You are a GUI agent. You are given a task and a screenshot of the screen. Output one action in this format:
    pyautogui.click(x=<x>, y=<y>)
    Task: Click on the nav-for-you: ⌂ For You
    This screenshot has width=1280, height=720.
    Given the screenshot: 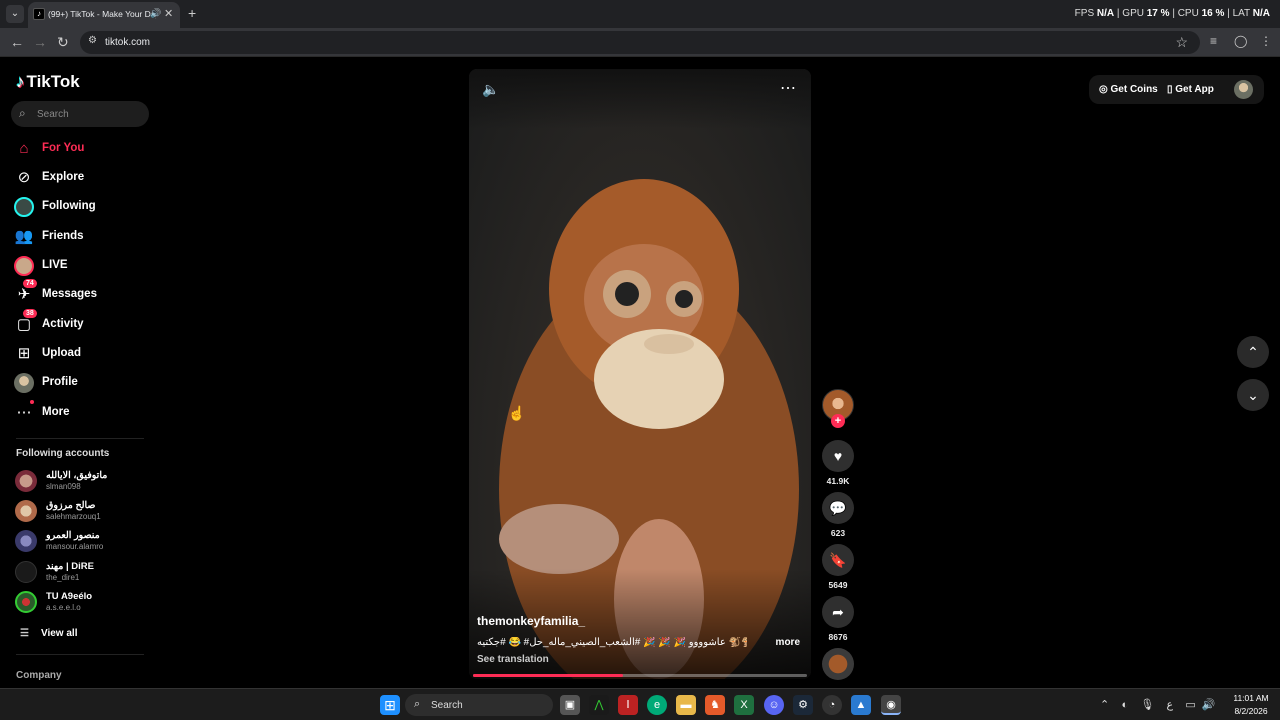 What is the action you would take?
    pyautogui.click(x=84, y=149)
    